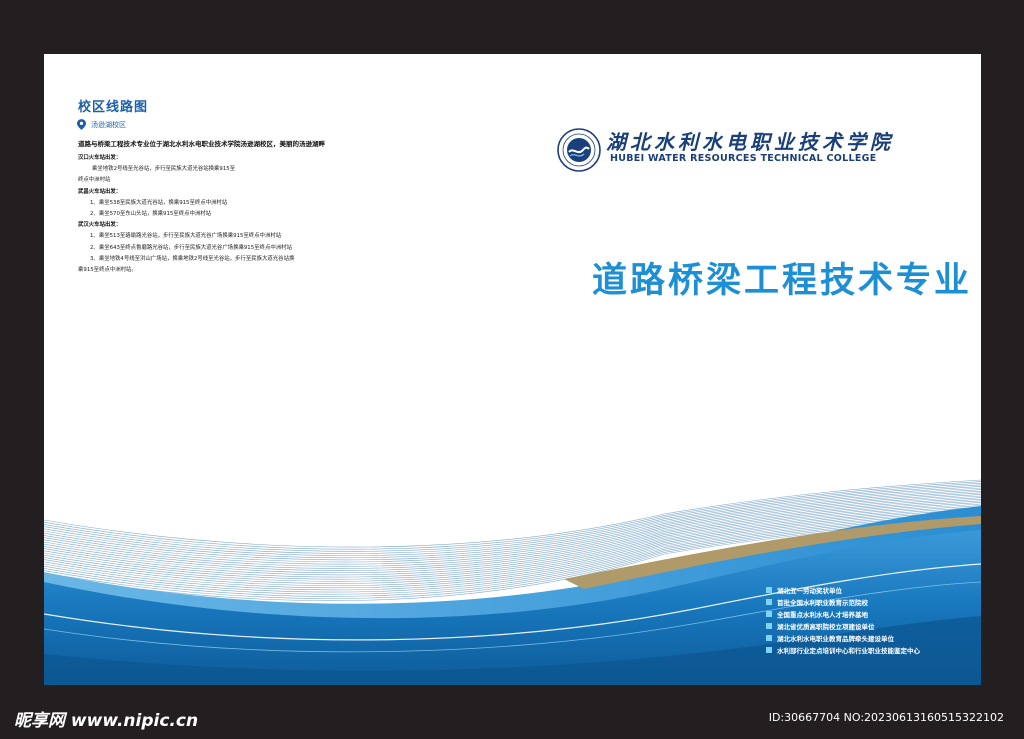 This screenshot has width=1024, height=739. Describe the element at coordinates (822, 603) in the screenshot. I see `honor-text: 首批全国水利职业教育示范院校` at that location.